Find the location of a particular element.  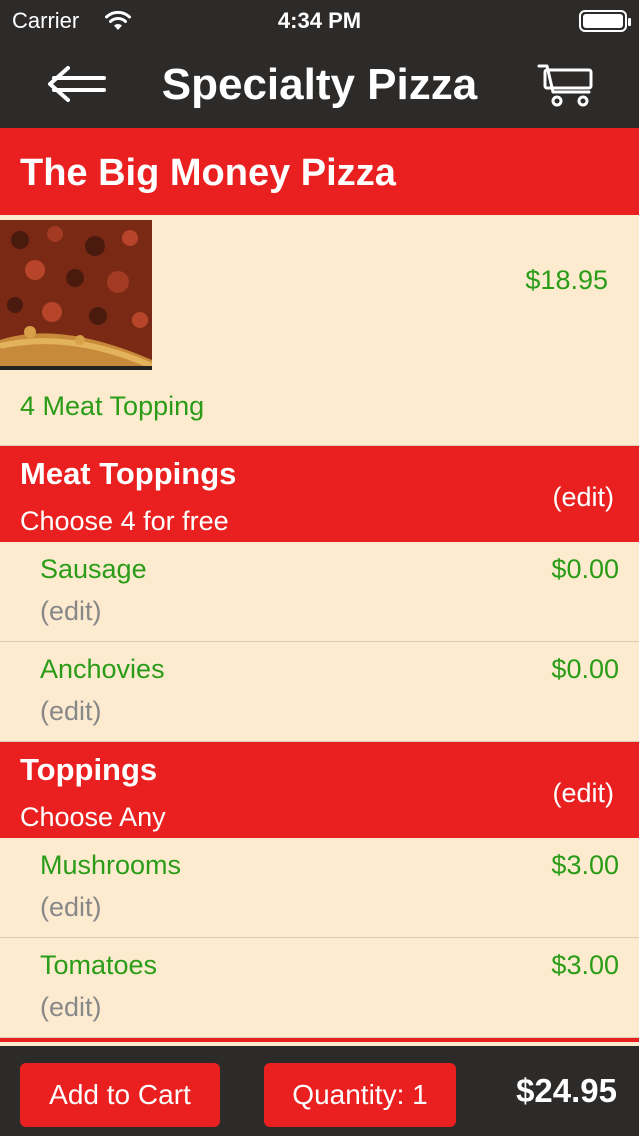

topping-row-anchovies: Anchovies $0.00 (edit) is located at coordinates (319, 692).